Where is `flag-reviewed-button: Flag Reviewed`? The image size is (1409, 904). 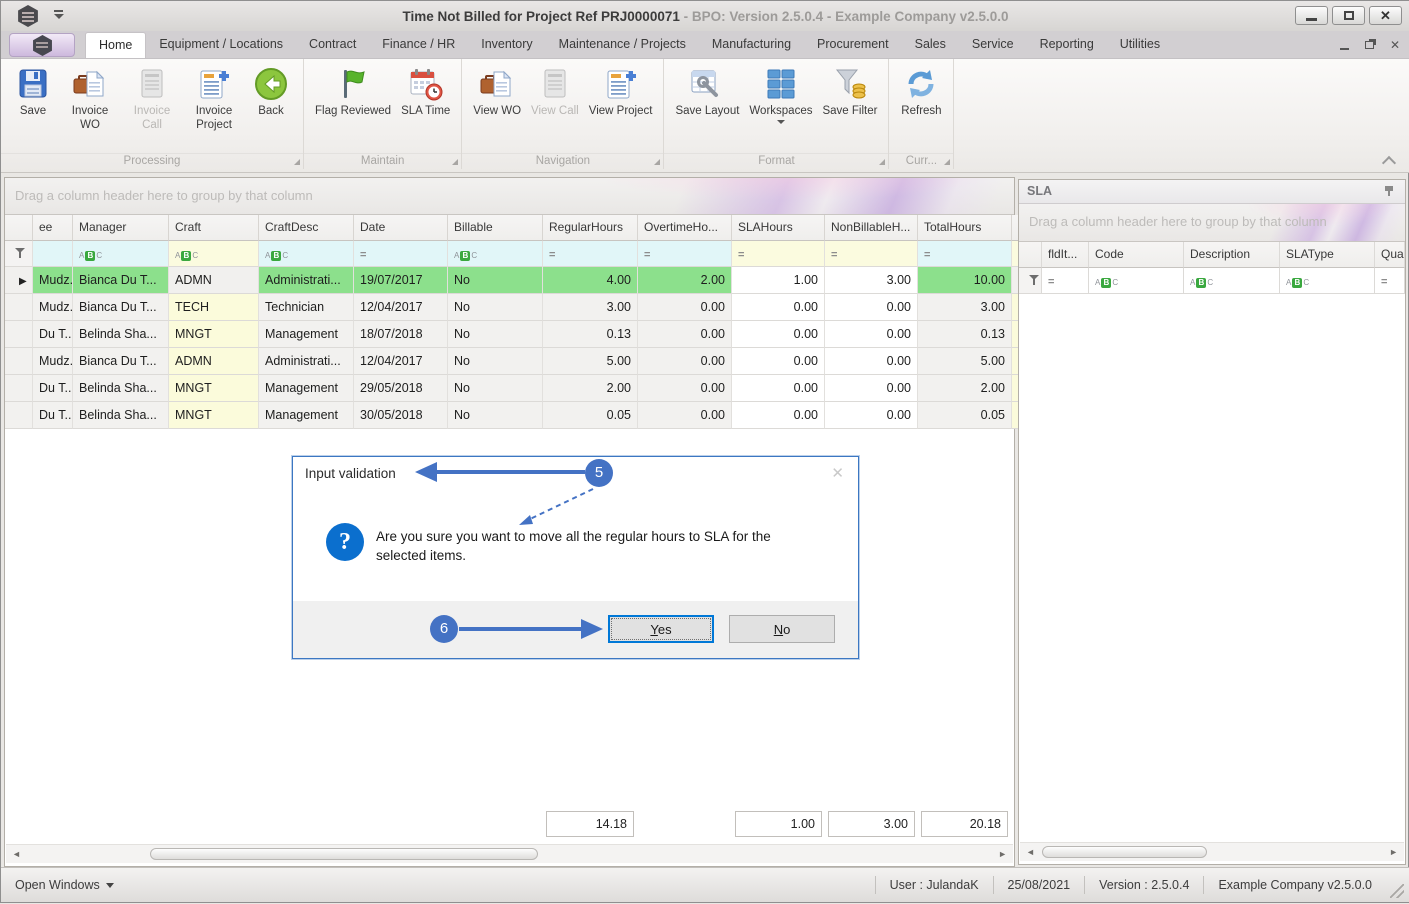
flag-reviewed-button: Flag Reviewed is located at coordinates (353, 92).